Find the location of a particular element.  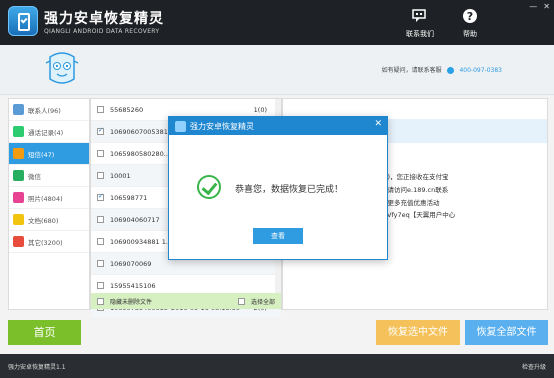

close-icon: ✕ is located at coordinates (378, 124).